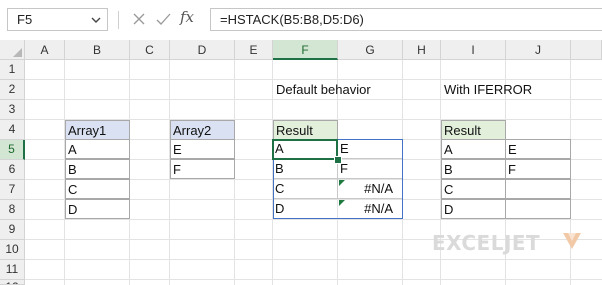 Image resolution: width=602 pixels, height=285 pixels. What do you see at coordinates (202, 149) in the screenshot?
I see `array2-cell: E` at bounding box center [202, 149].